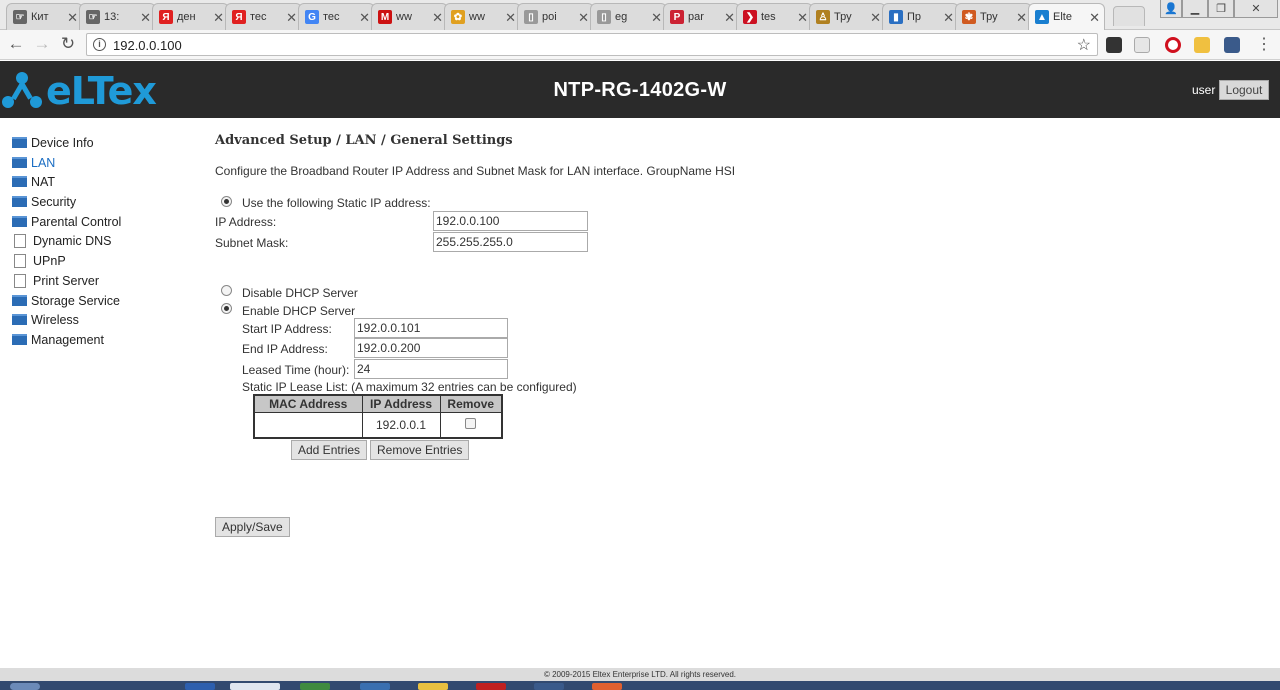 The image size is (1280, 690). What do you see at coordinates (252, 527) in the screenshot?
I see `apply-save-button: Apply/Save` at bounding box center [252, 527].